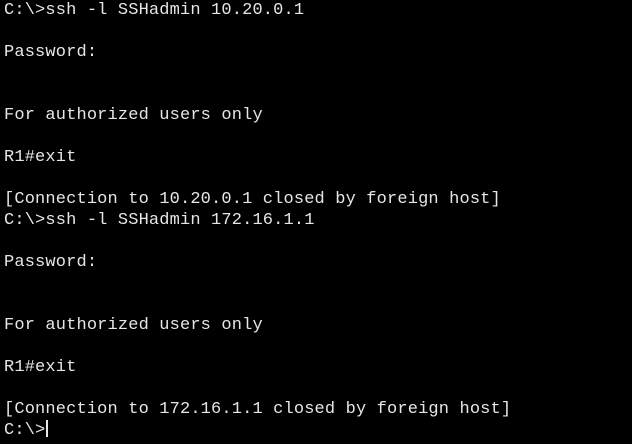 This screenshot has height=444, width=632. Describe the element at coordinates (159, 220) in the screenshot. I see `terminal-line: C:\>ssh -l SSHadmin 172.16.1.1` at that location.